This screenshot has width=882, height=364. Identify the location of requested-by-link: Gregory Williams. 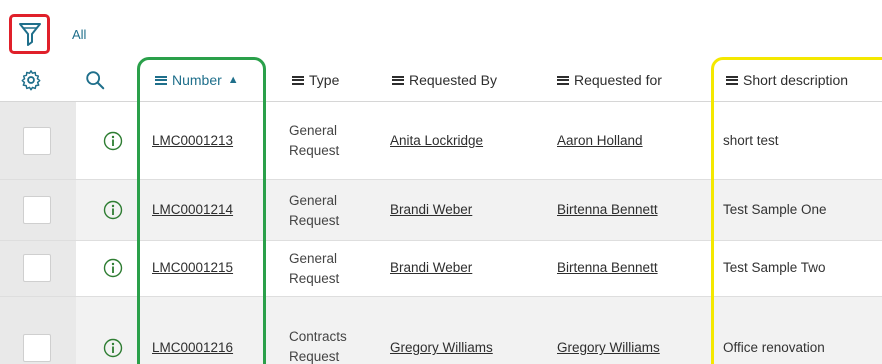
(441, 347).